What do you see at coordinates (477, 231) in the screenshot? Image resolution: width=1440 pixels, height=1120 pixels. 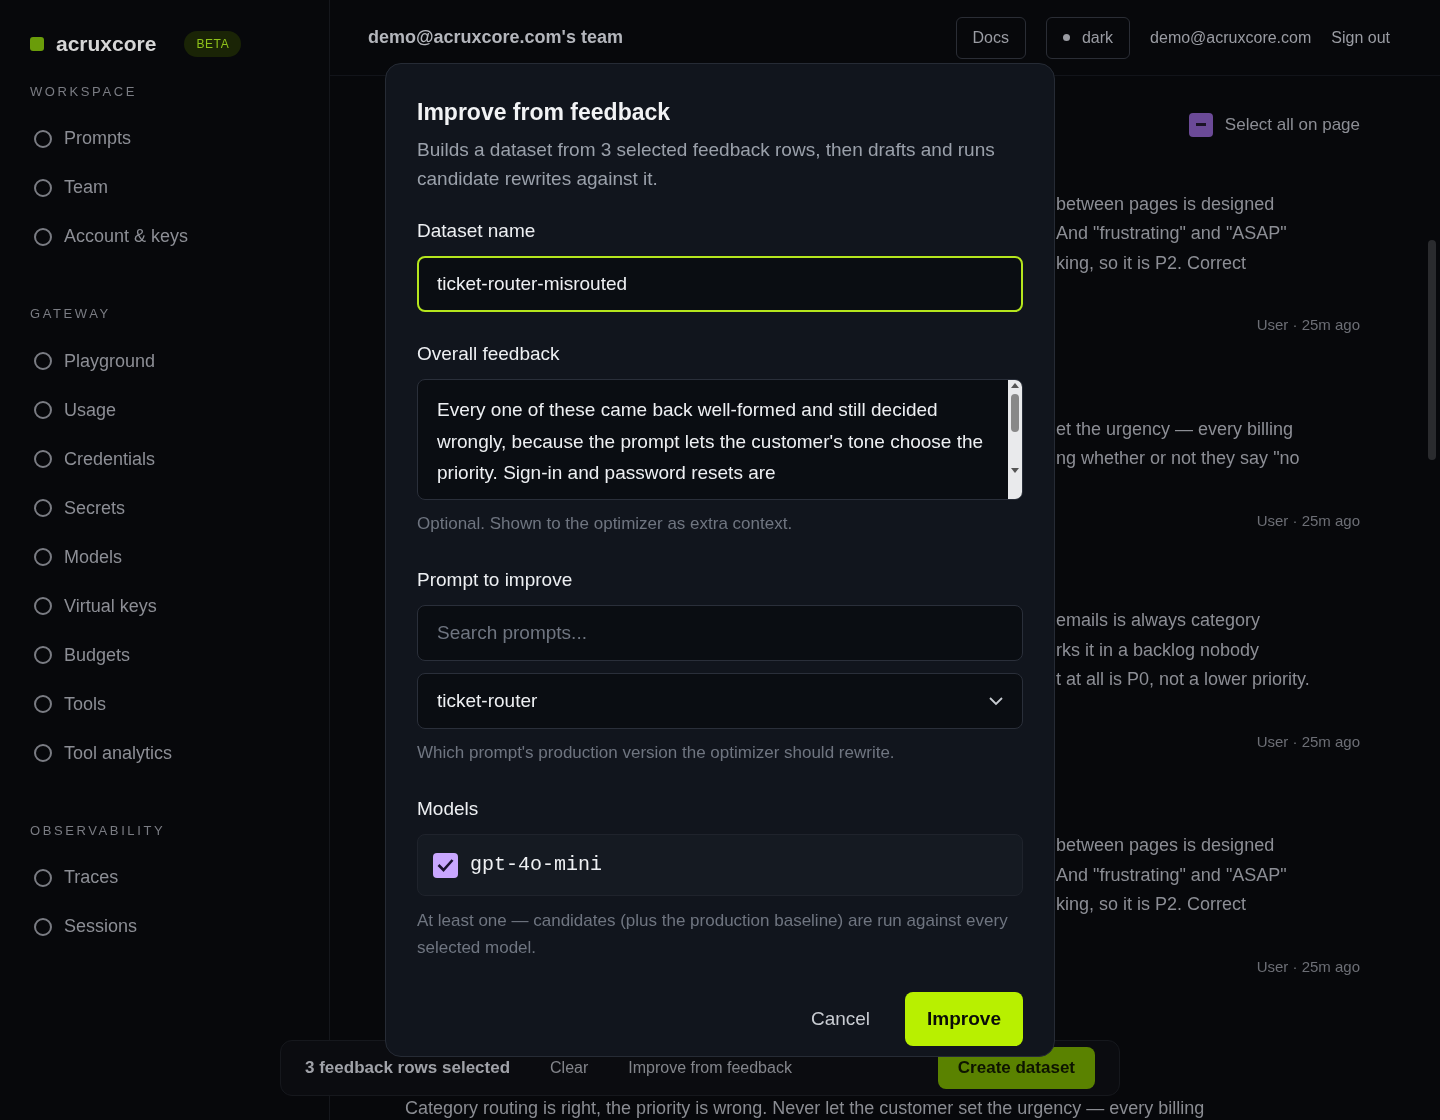 I see `field-label: Dataset name` at bounding box center [477, 231].